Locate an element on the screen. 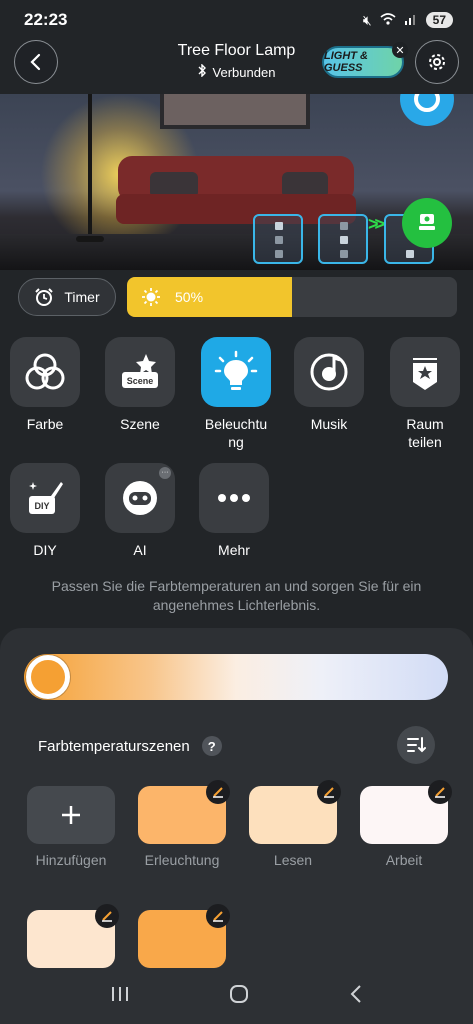 This screenshot has width=473, height=1024. slider-knob is located at coordinates (48, 677).